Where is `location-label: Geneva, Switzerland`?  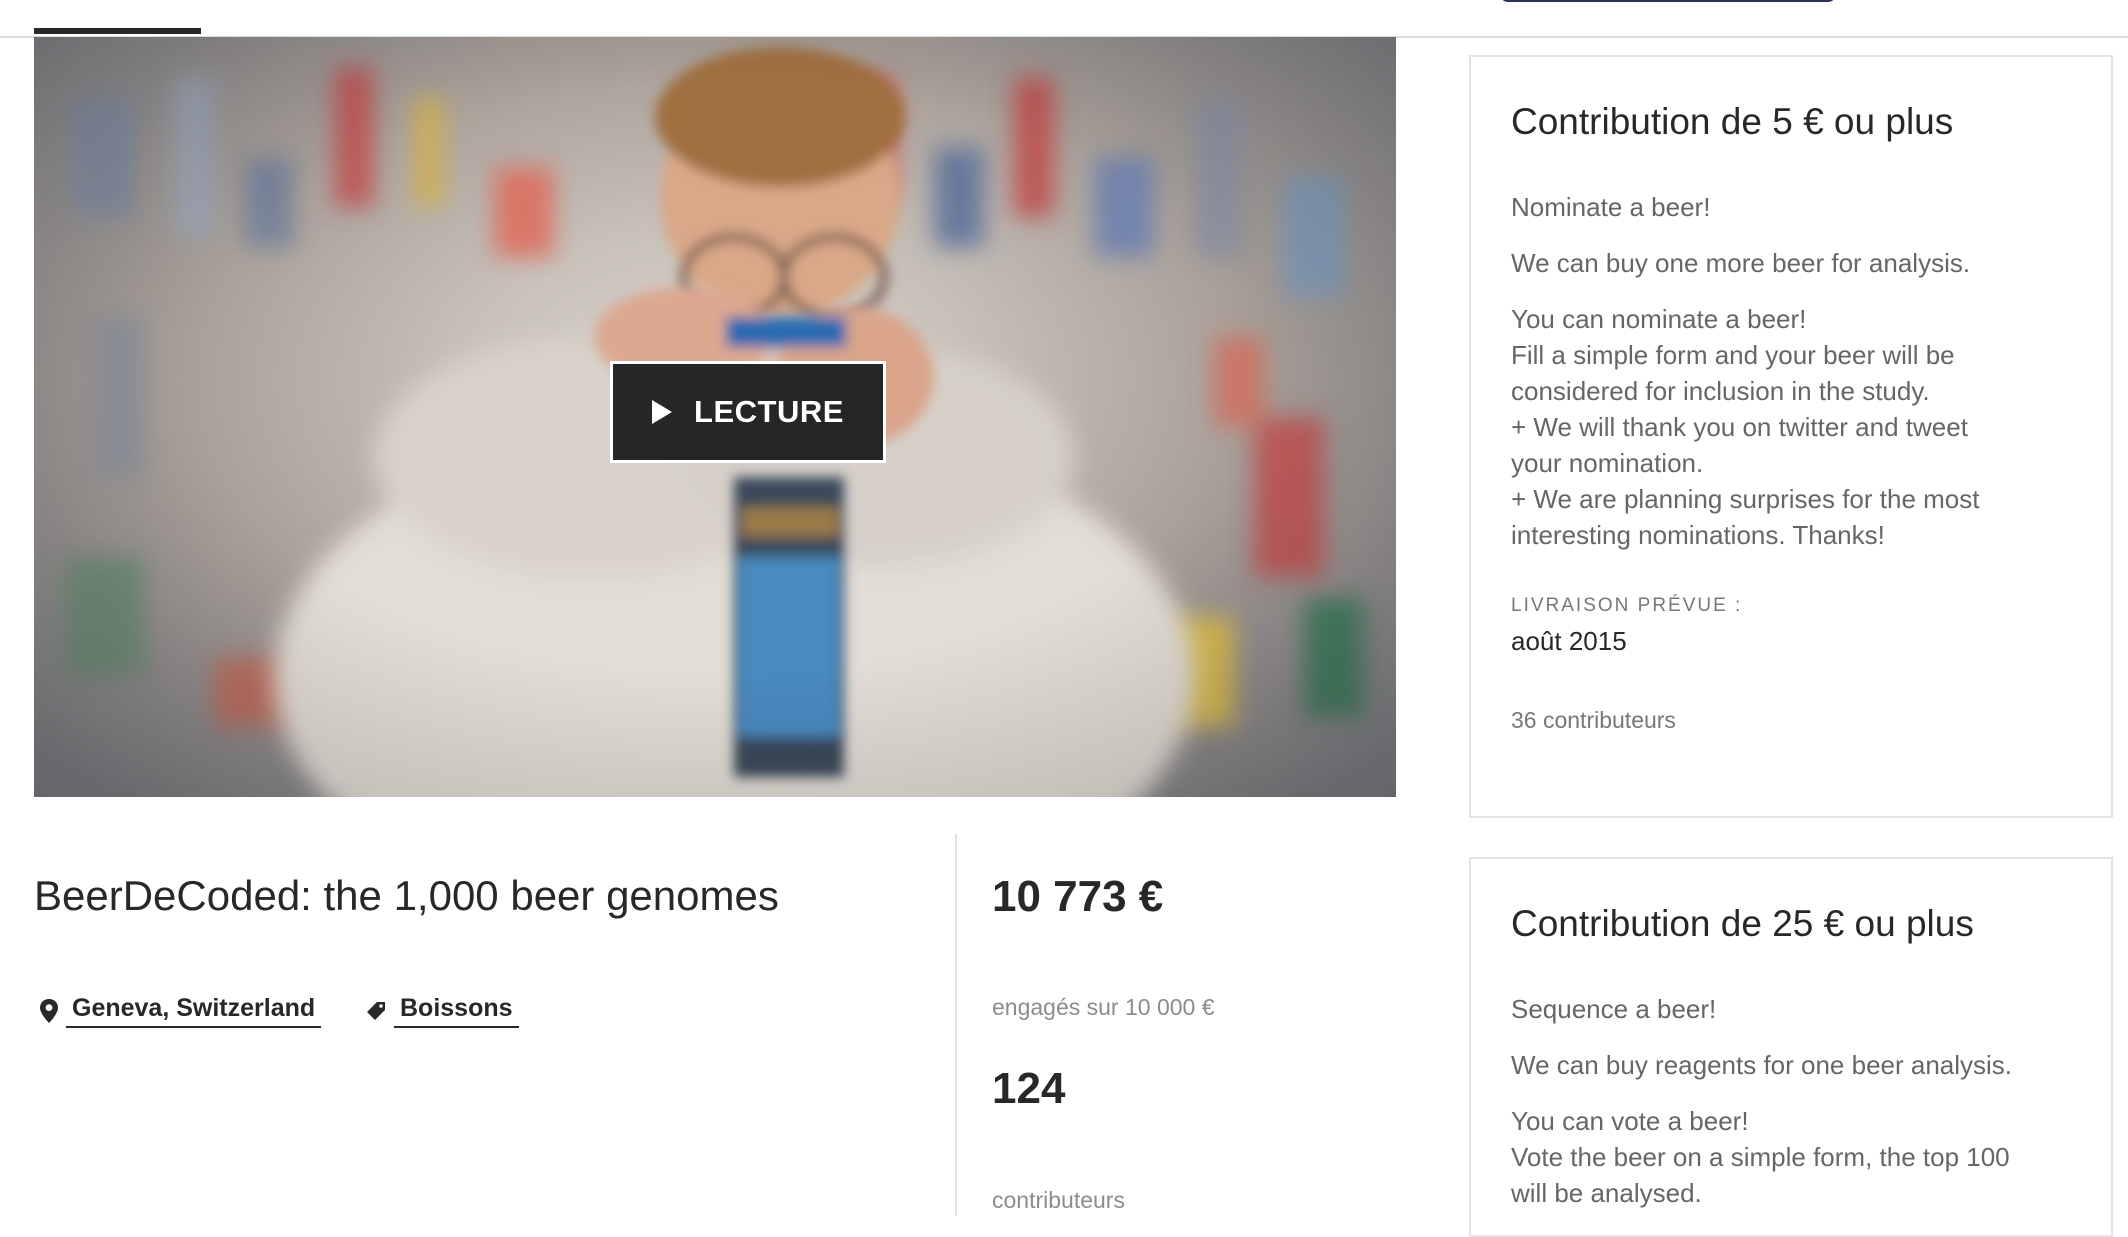 location-label: Geneva, Switzerland is located at coordinates (194, 1011).